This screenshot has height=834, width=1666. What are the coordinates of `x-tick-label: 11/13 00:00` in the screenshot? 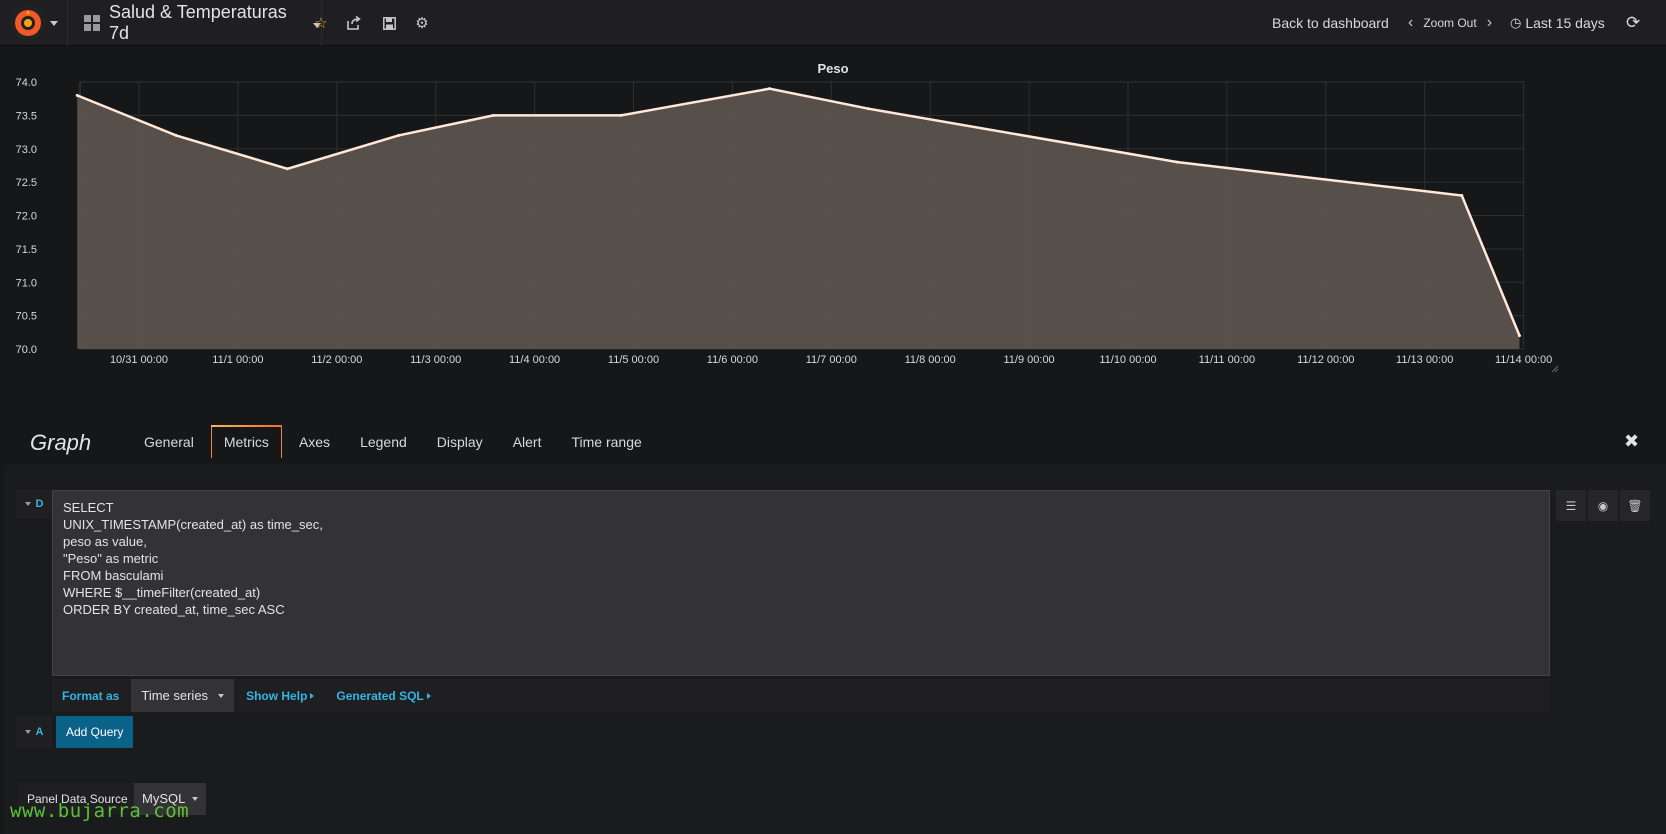 It's located at (1424, 360).